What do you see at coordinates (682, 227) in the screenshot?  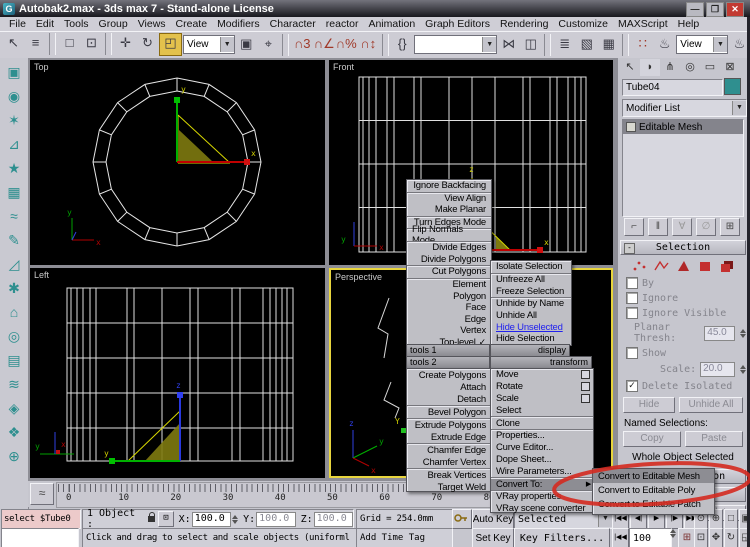 I see `make-unique-icon: ∀` at bounding box center [682, 227].